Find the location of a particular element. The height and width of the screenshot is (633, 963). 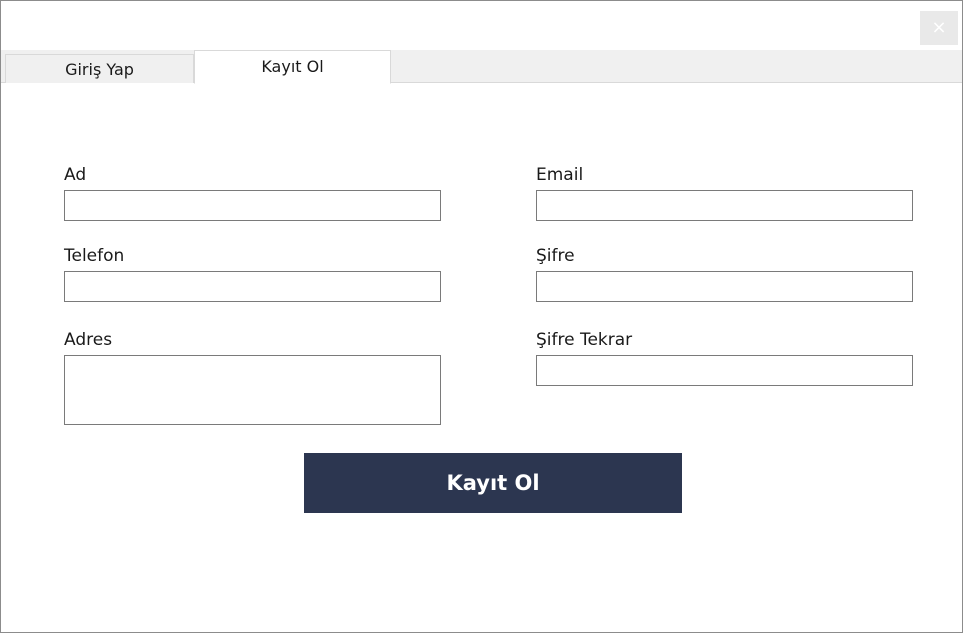

register-button: Kayıt Ol is located at coordinates (493, 483).